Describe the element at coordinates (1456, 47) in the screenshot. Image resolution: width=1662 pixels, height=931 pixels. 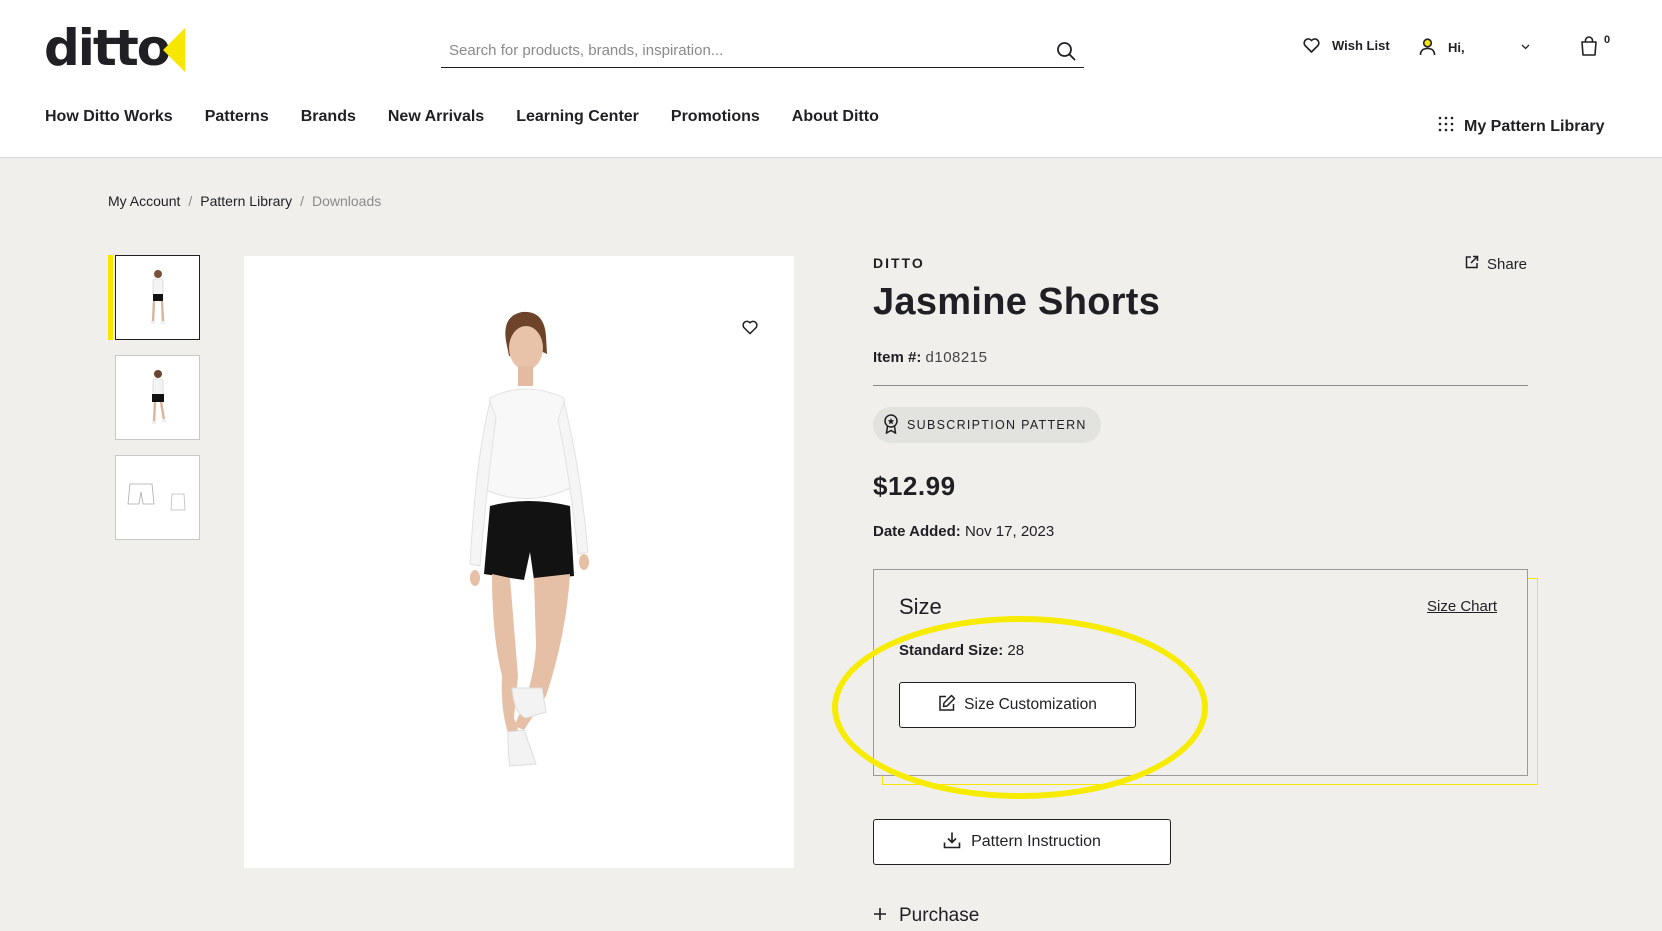
I see `greeting-text: Hi,` at that location.